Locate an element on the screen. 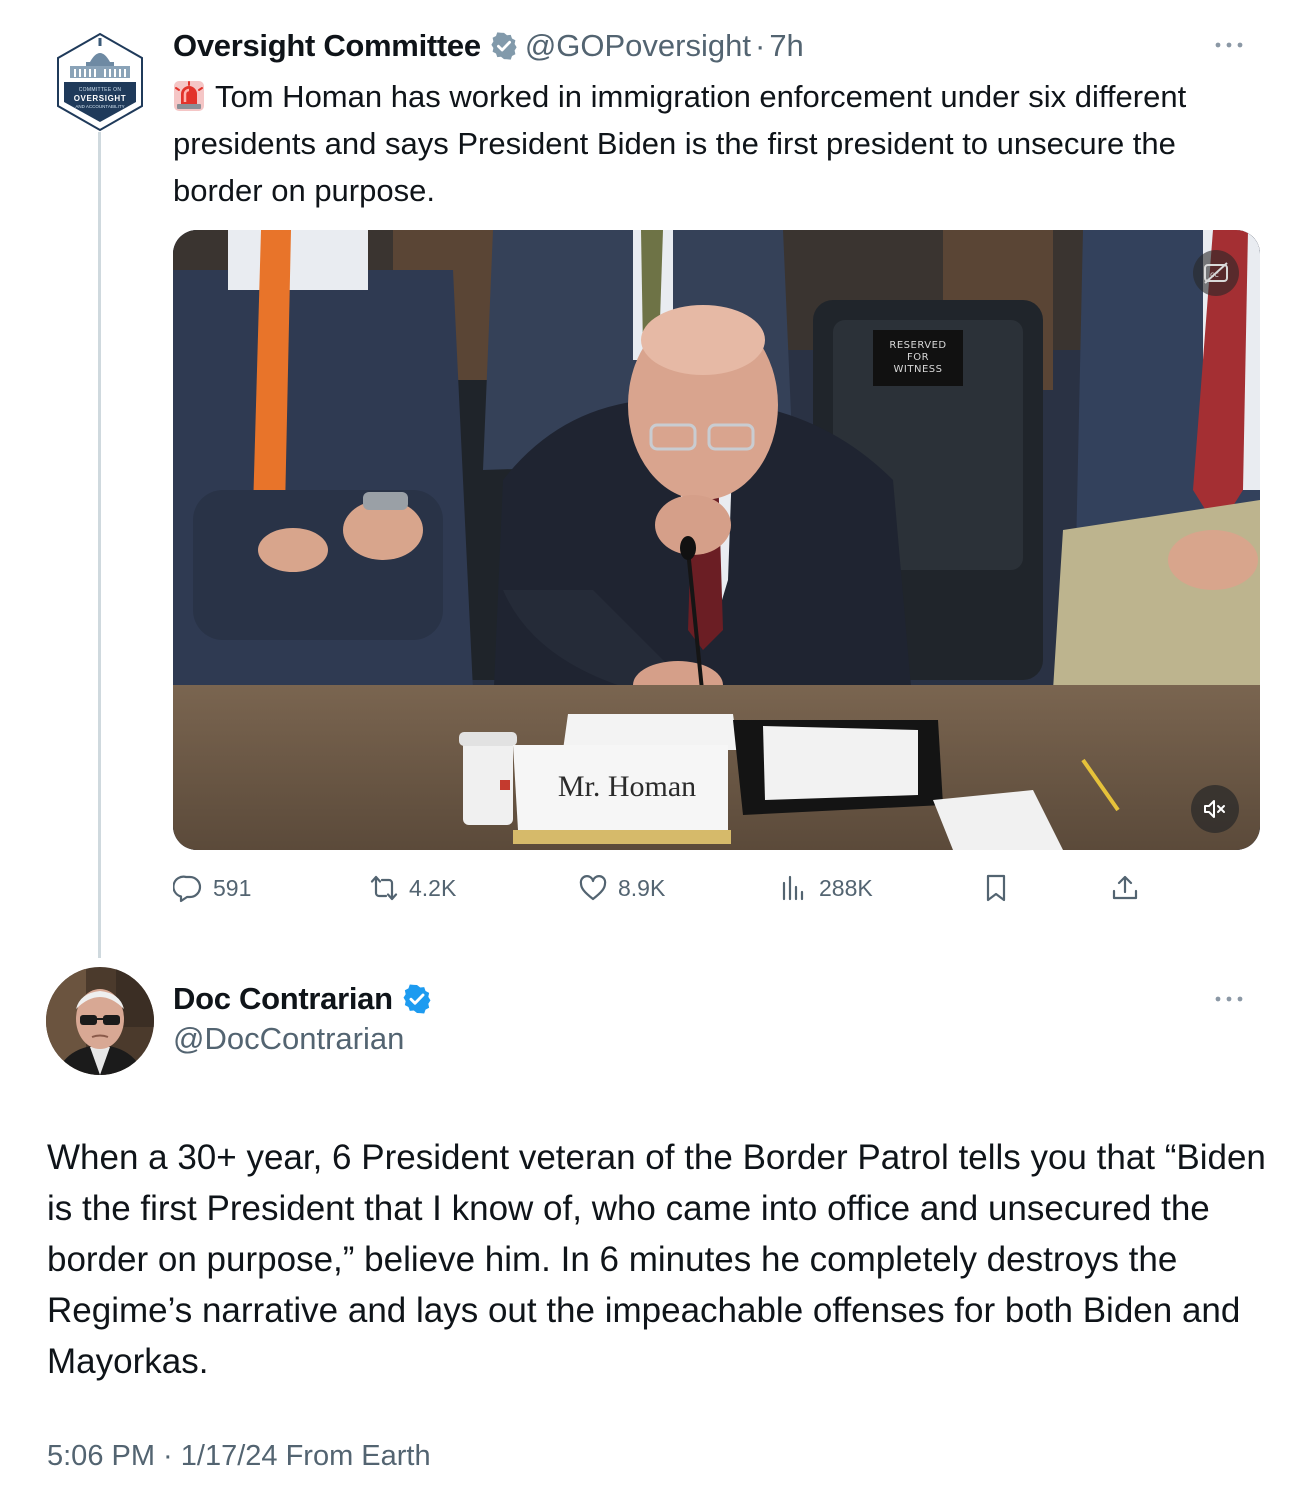  siren-emoji-icon is located at coordinates (189, 96).